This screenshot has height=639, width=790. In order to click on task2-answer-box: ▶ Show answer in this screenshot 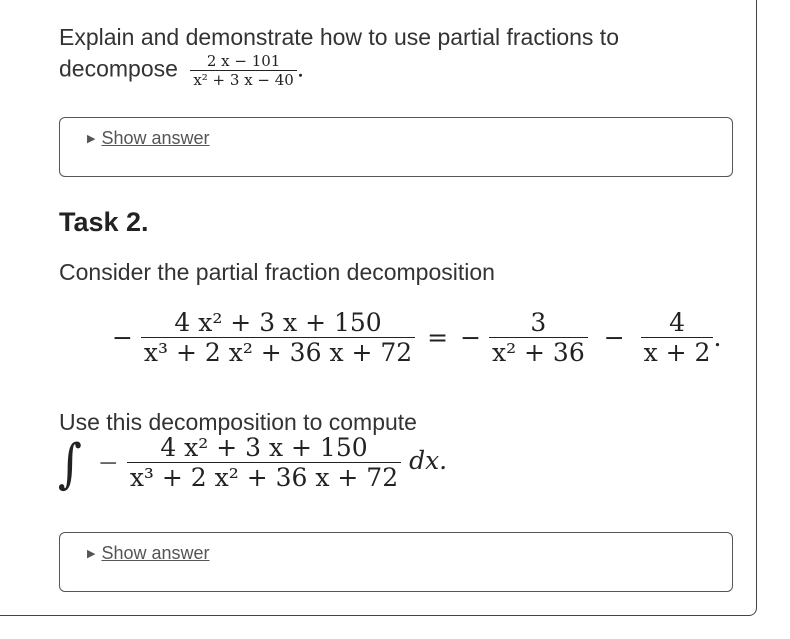, I will do `click(396, 562)`.